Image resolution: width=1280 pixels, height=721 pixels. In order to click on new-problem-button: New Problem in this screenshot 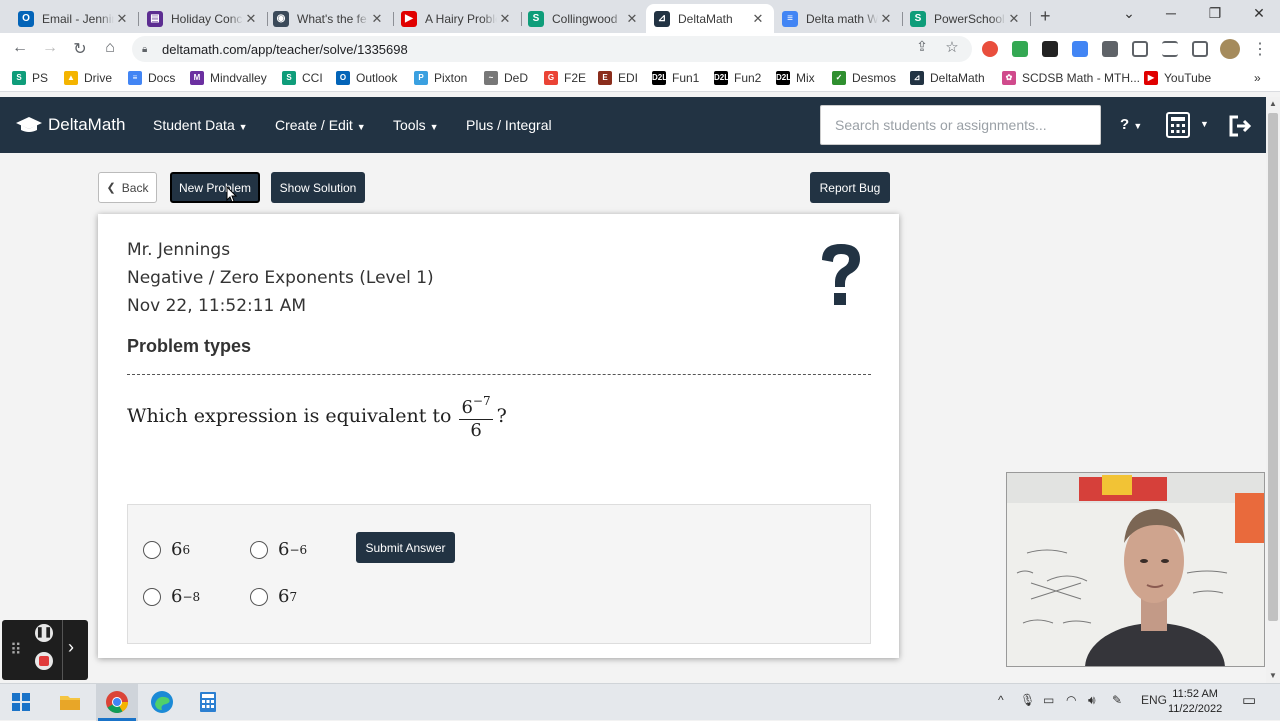, I will do `click(215, 187)`.